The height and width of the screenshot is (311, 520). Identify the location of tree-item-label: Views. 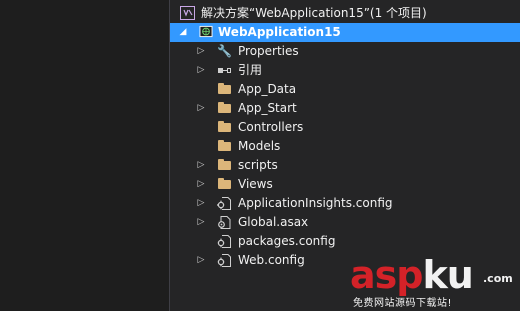
(255, 184).